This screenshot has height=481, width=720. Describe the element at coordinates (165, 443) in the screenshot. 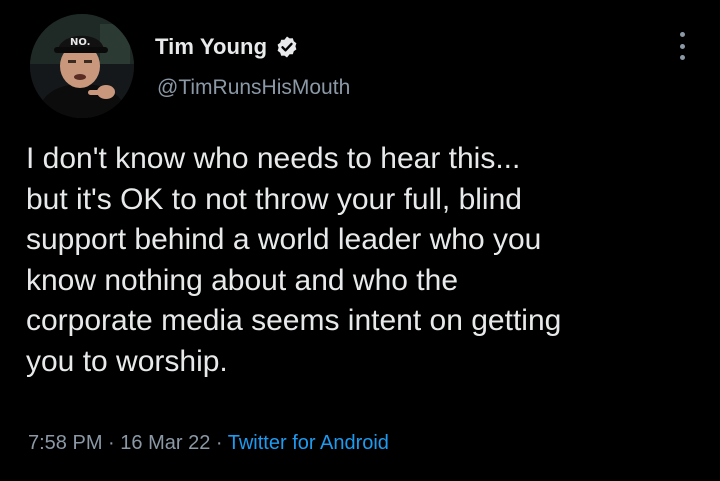

I see `tweet-date: 16 Mar 22` at that location.